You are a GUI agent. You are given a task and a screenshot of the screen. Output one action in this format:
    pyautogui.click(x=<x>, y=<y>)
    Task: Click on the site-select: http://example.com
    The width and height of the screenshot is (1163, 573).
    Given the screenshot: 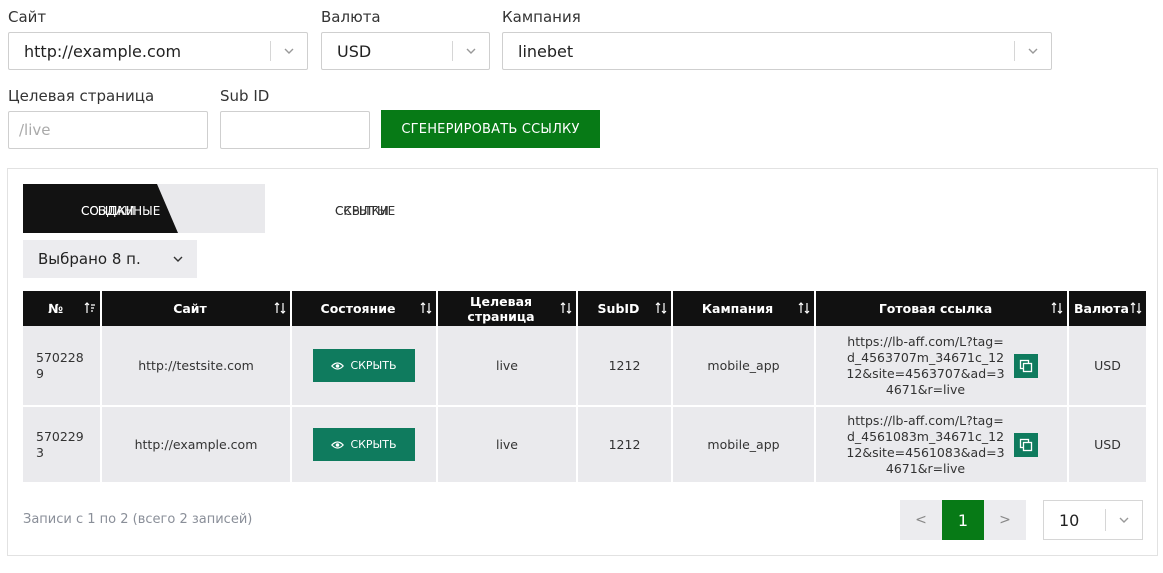 What is the action you would take?
    pyautogui.click(x=158, y=51)
    